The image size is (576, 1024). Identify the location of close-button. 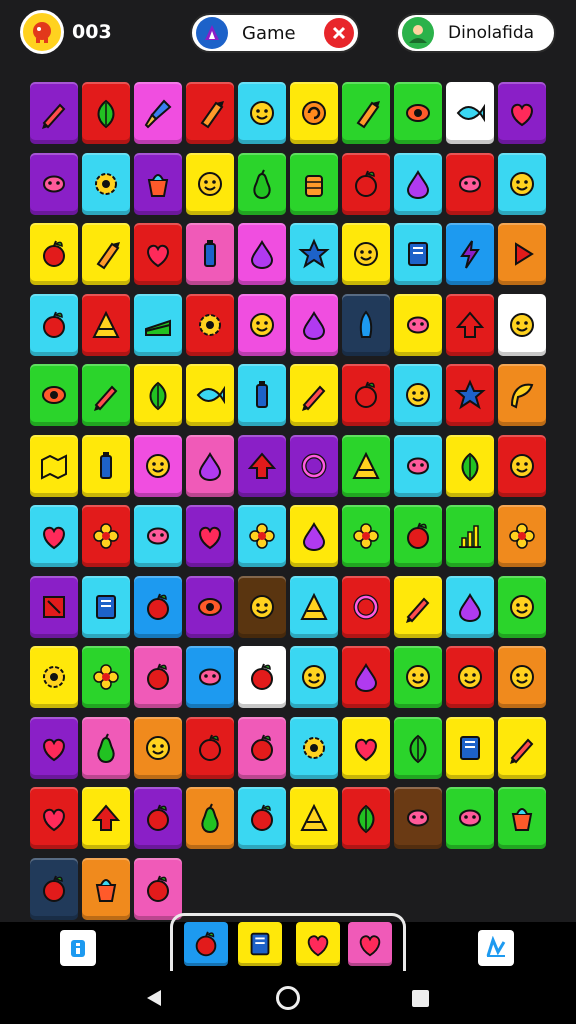
(339, 33).